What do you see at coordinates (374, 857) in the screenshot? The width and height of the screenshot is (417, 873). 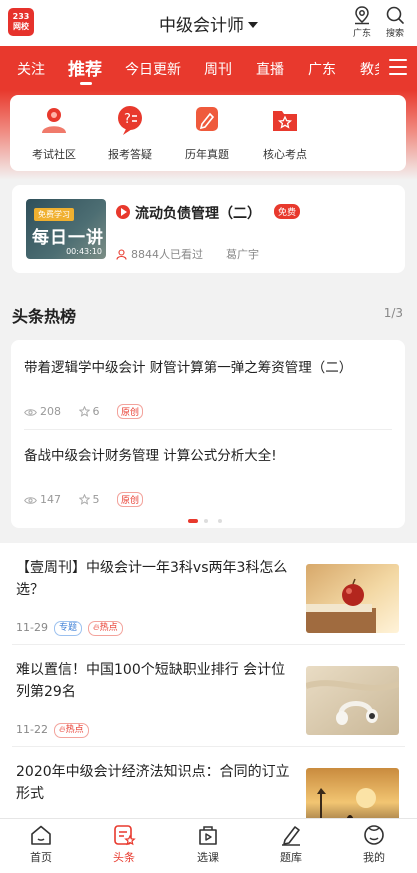 I see `nav-label: 我的` at bounding box center [374, 857].